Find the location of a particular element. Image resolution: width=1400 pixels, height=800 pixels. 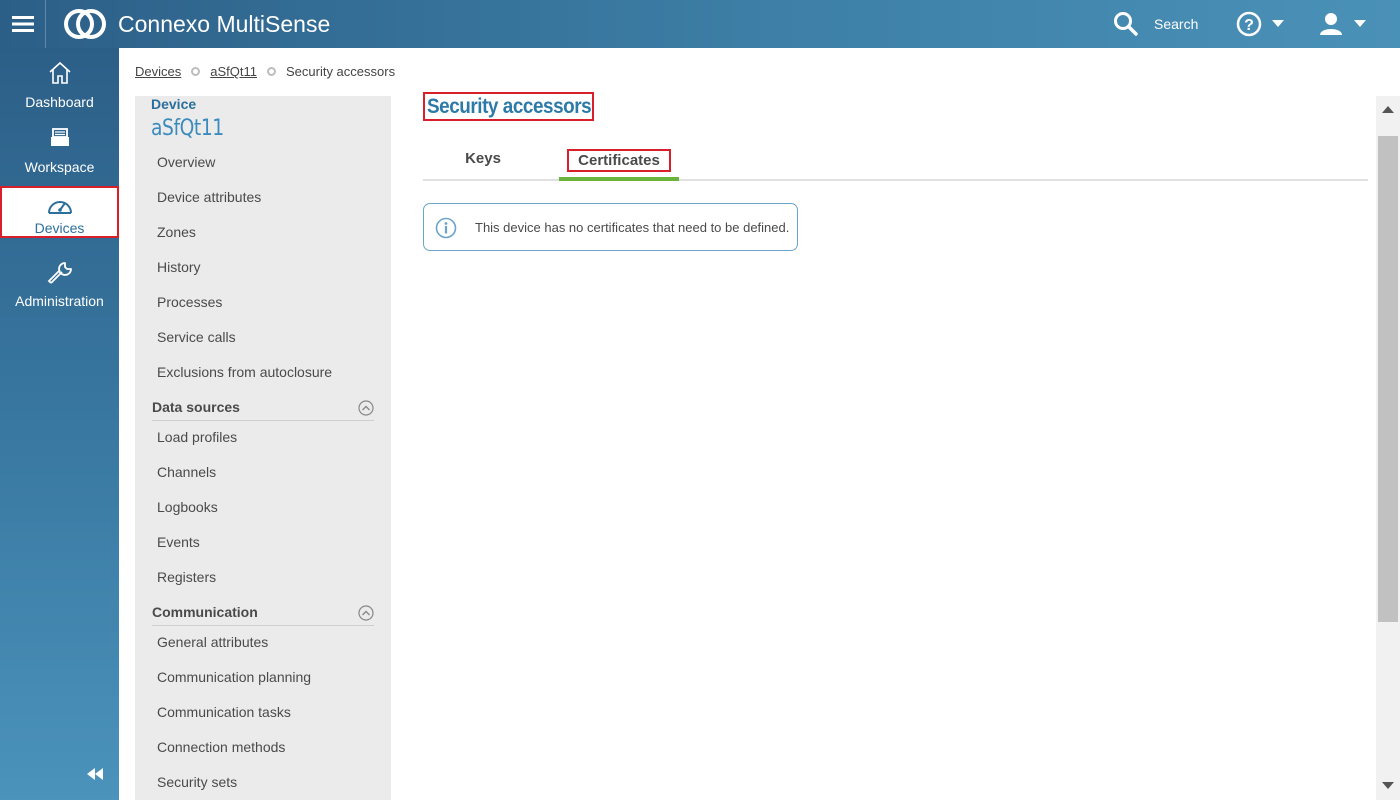

menu-link-overview: Overview is located at coordinates (186, 162).